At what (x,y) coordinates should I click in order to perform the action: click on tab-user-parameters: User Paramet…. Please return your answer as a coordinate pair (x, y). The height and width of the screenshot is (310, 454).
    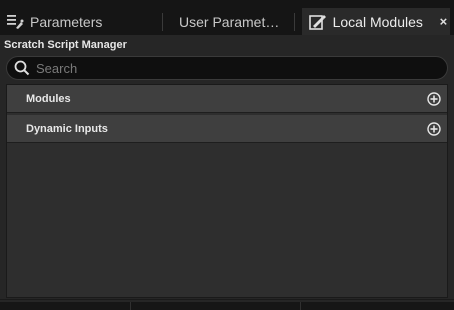
    Looking at the image, I should click on (234, 21).